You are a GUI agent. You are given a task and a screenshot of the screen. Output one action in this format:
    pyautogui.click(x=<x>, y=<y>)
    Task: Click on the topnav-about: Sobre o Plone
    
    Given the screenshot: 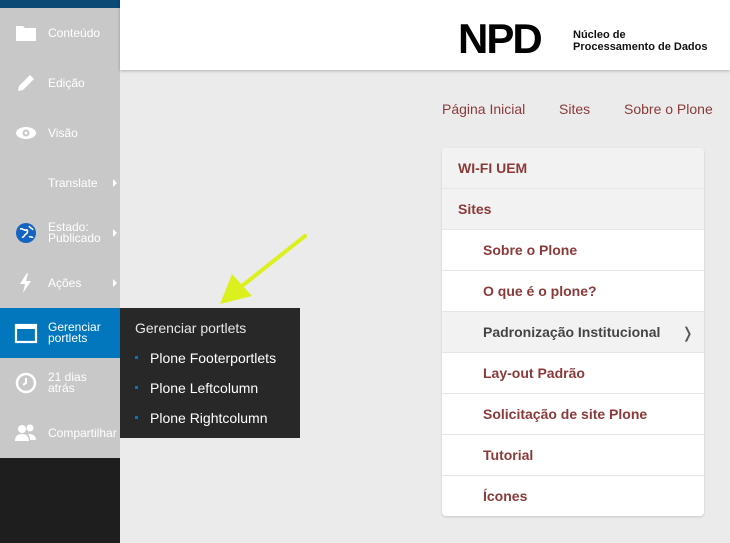 What is the action you would take?
    pyautogui.click(x=668, y=109)
    